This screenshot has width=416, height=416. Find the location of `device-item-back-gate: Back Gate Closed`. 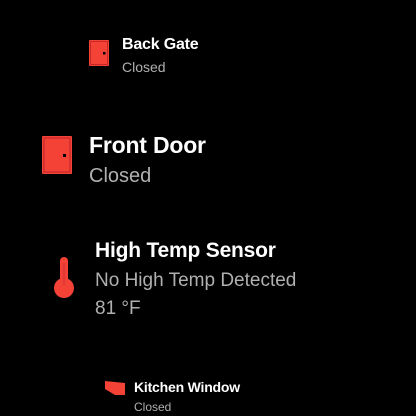

device-item-back-gate: Back Gate Closed is located at coordinates (208, 54).